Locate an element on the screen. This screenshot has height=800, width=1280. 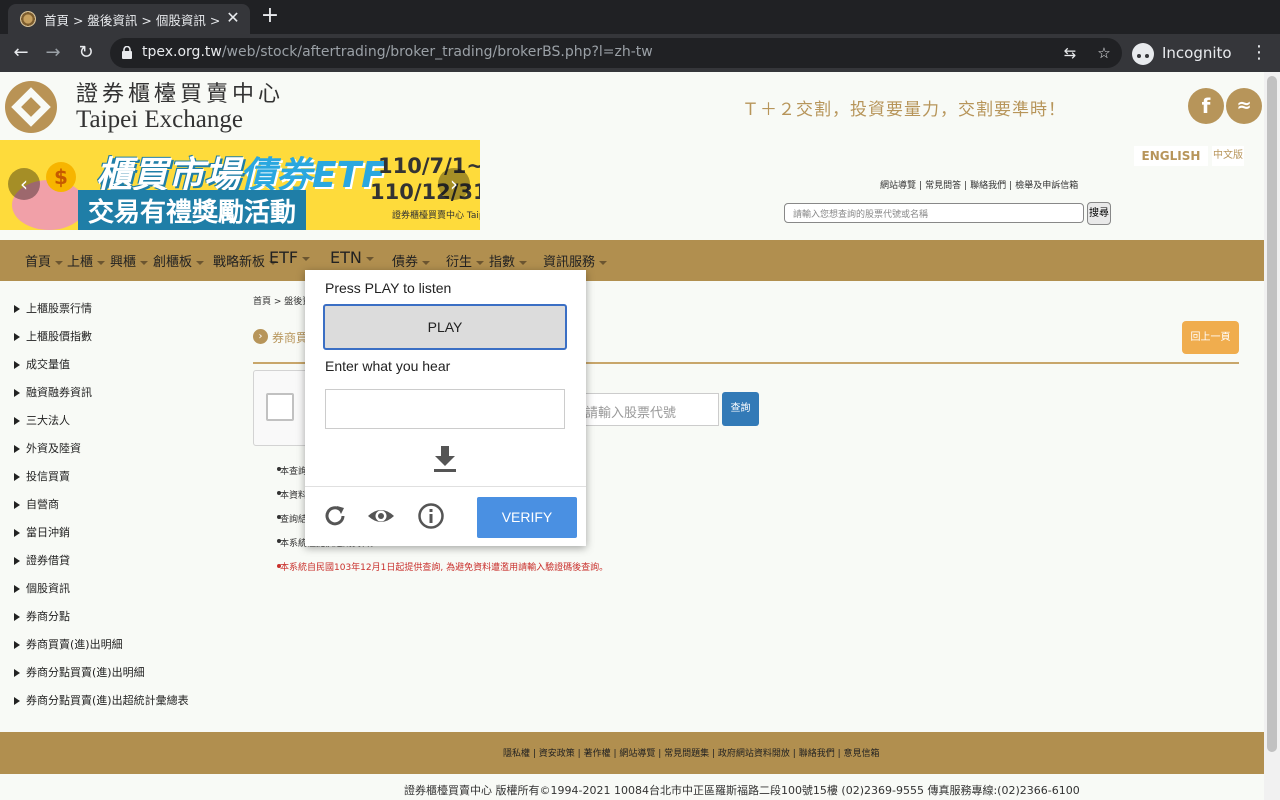
site-search-input: 請輸入您想查詢的股票代號或名稱 is located at coordinates (934, 213).